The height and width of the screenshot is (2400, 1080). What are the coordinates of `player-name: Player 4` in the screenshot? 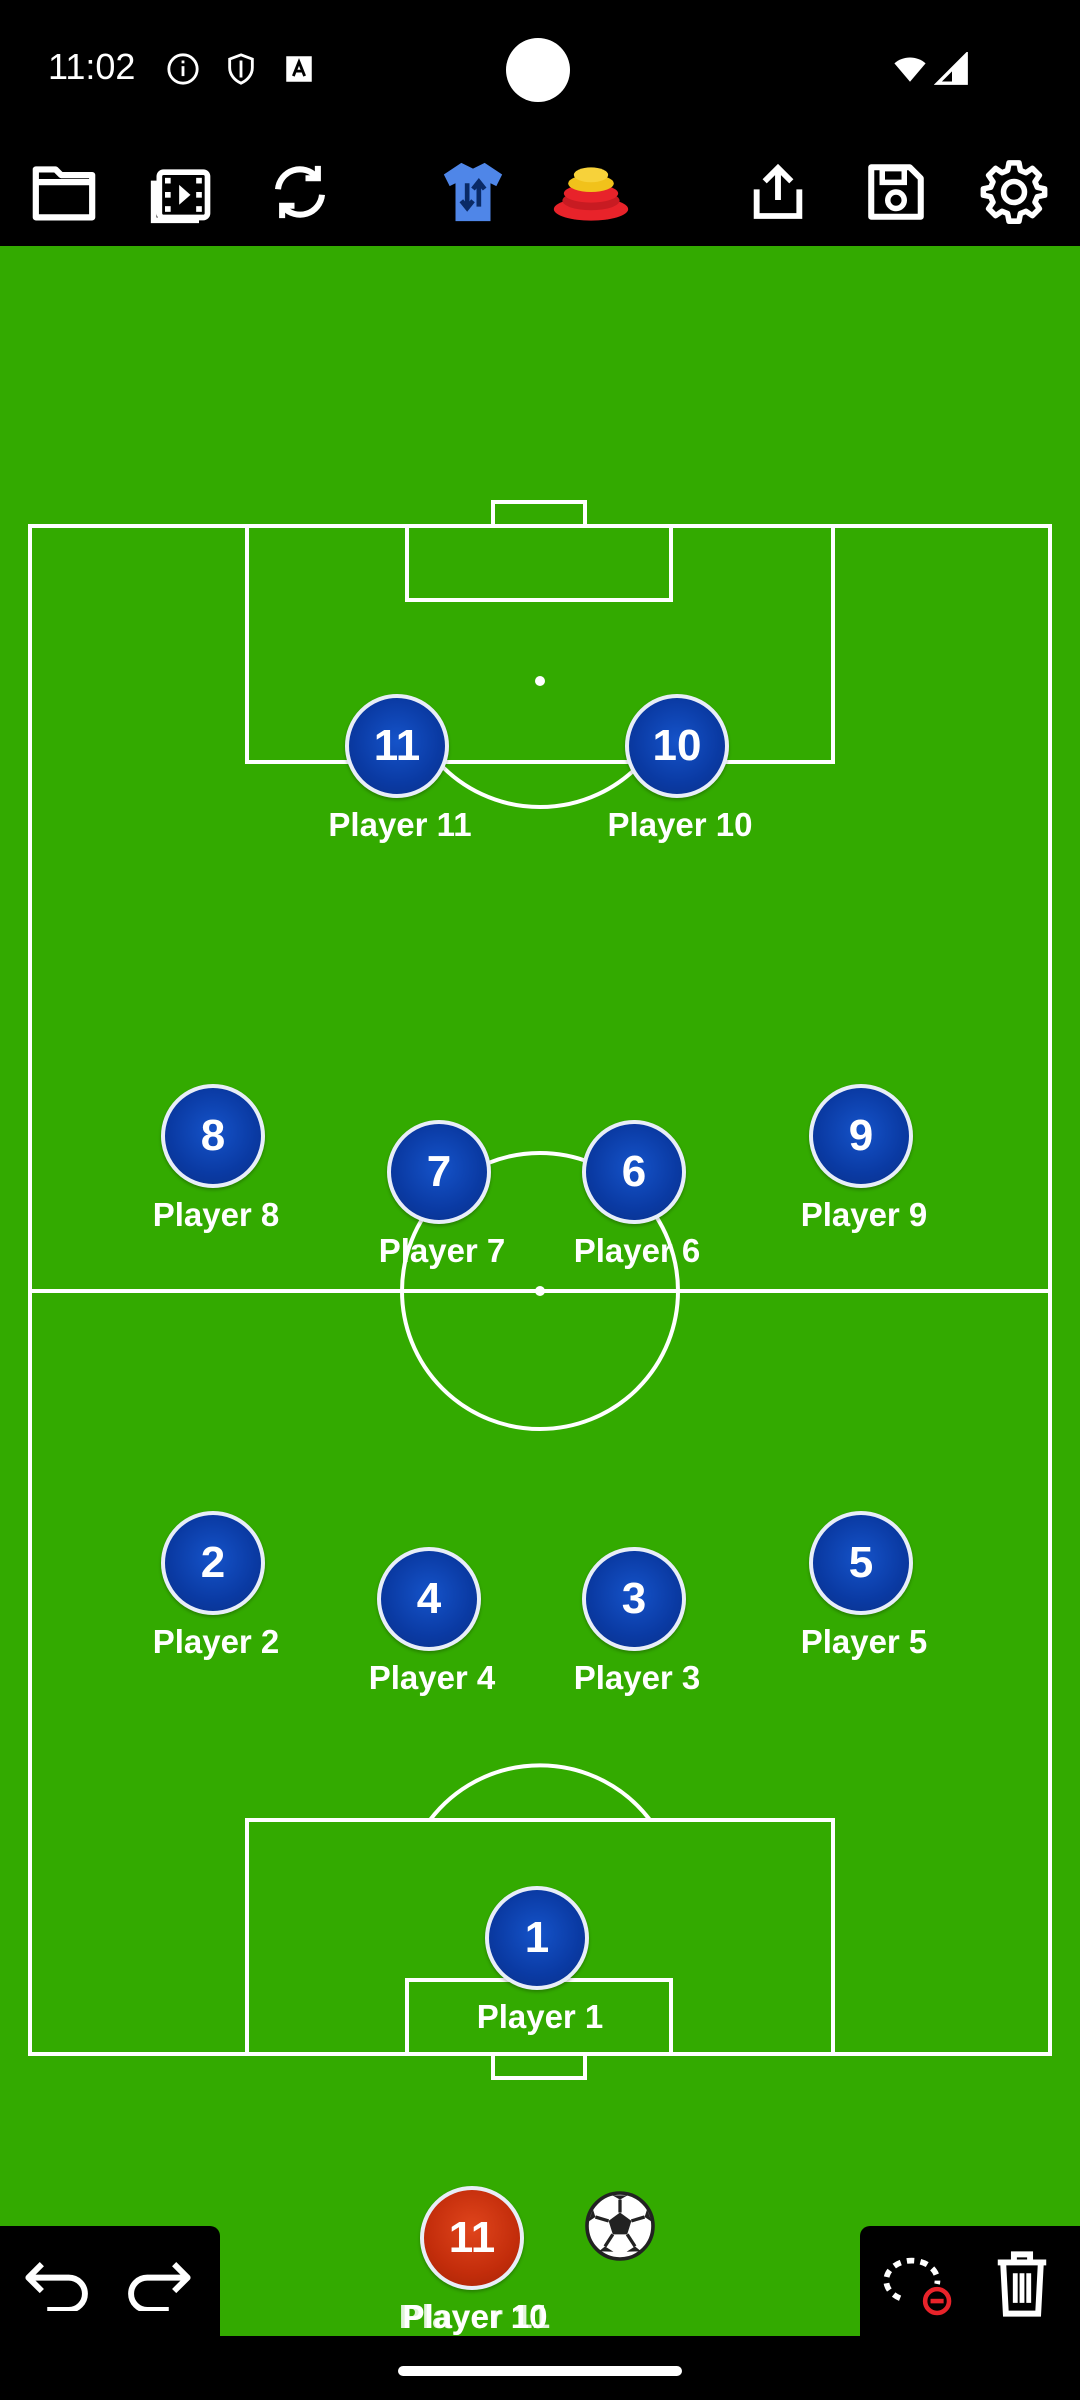 It's located at (432, 1677).